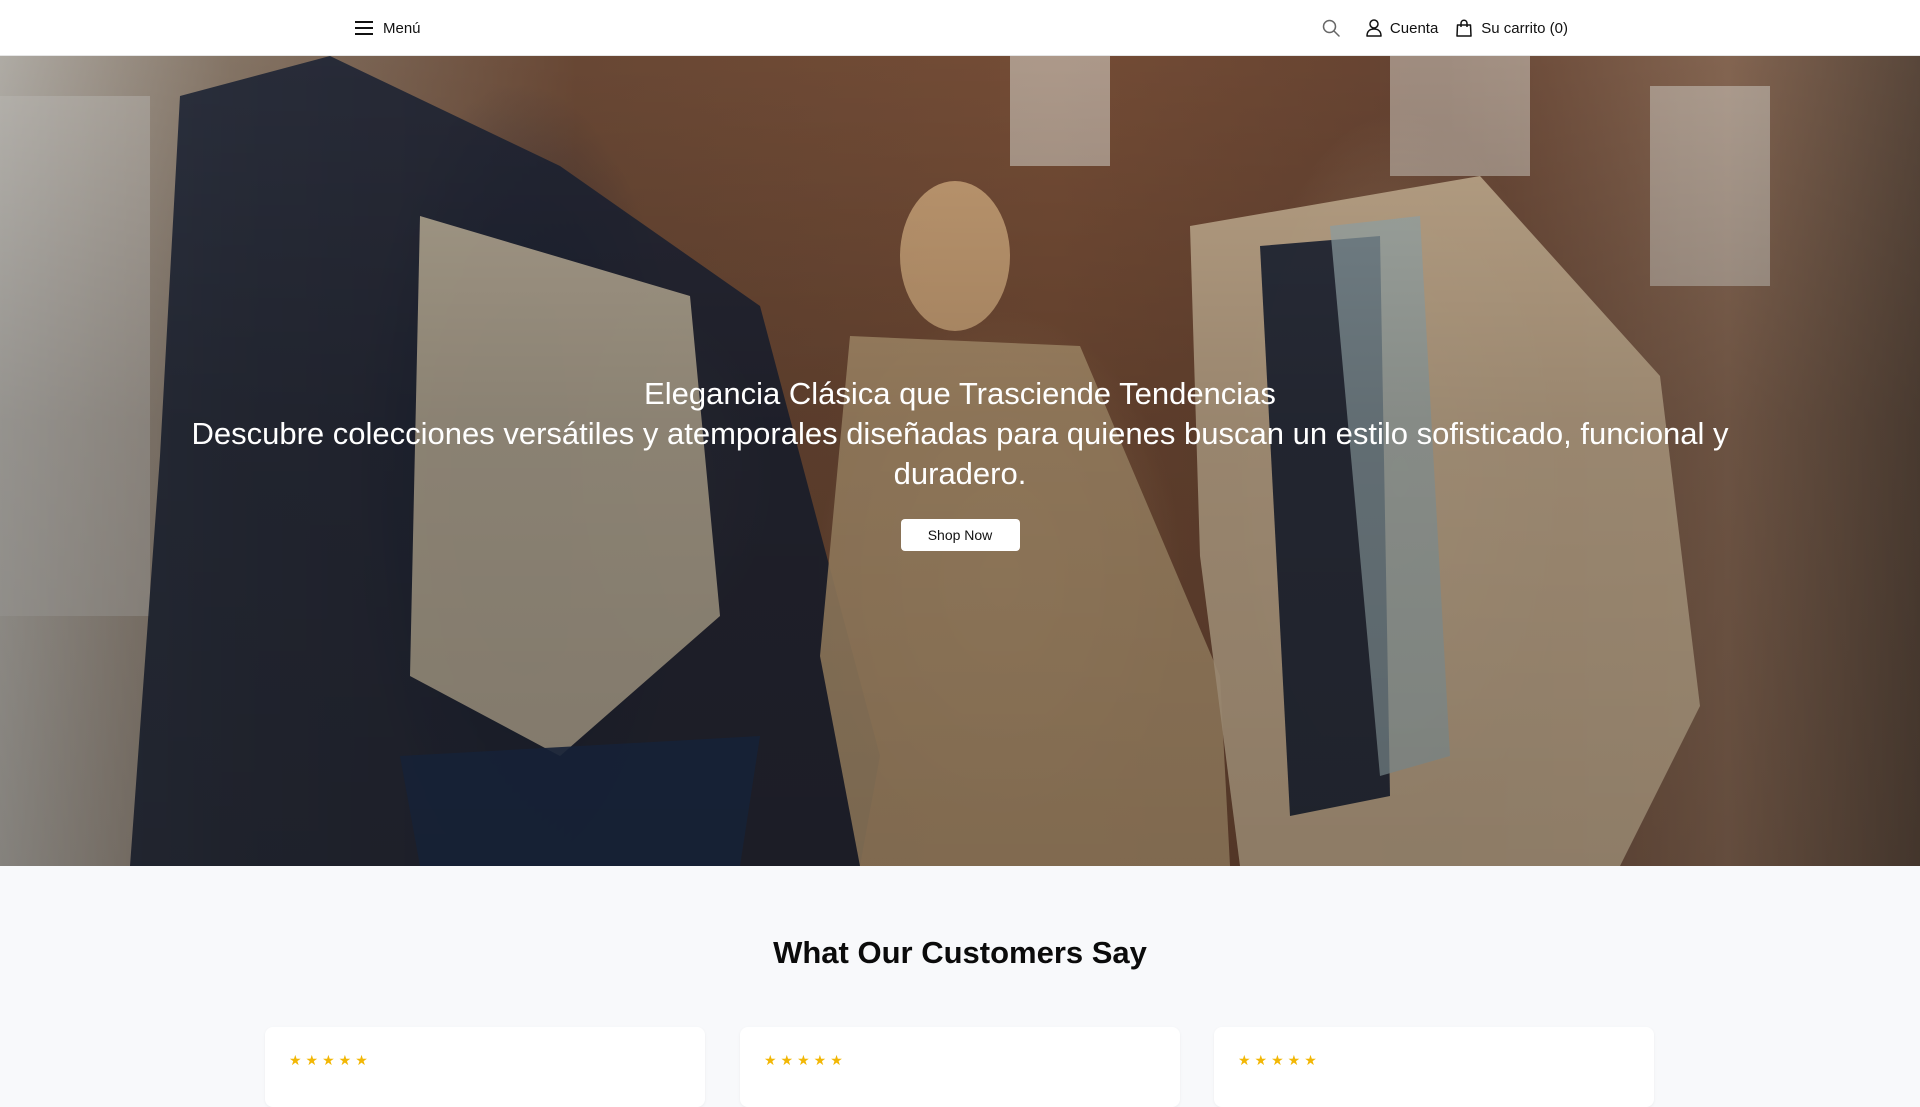  What do you see at coordinates (1524, 28) in the screenshot?
I see `cart-label: Su carrito (0)` at bounding box center [1524, 28].